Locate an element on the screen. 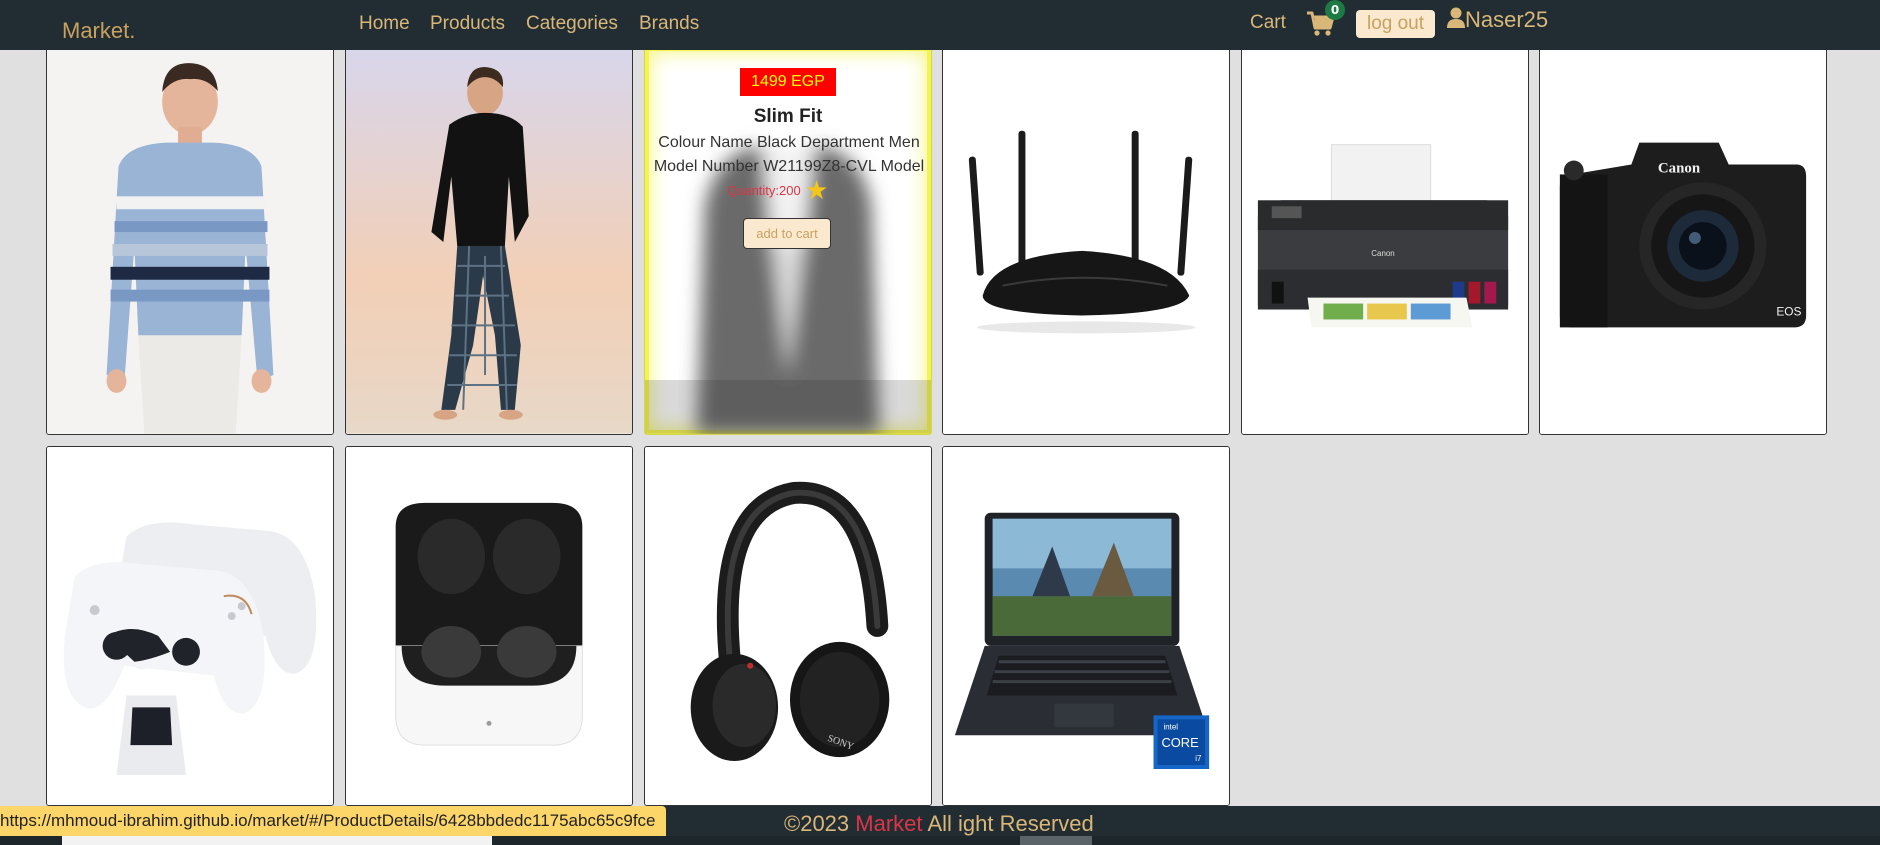  cart-link: Cart is located at coordinates (1268, 23).